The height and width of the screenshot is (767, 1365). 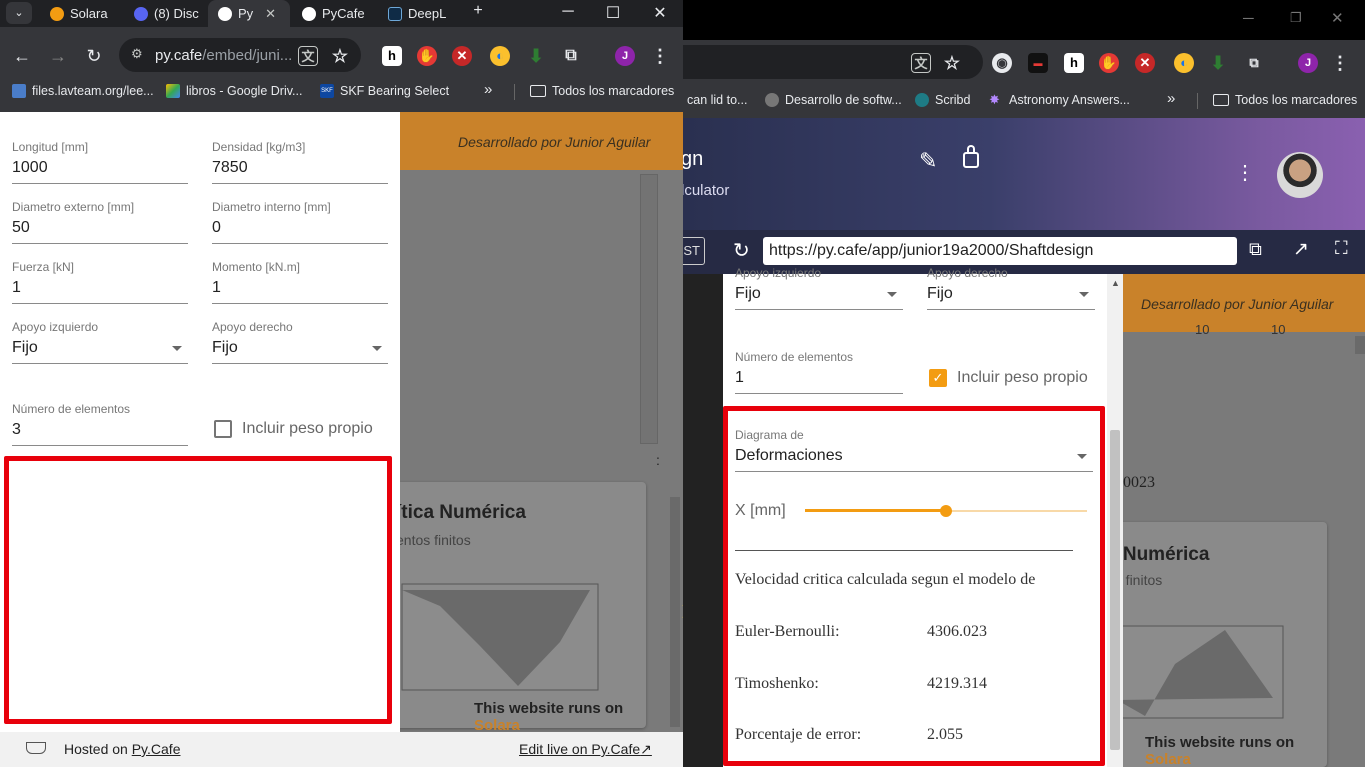 I want to click on extension-icon: ▬, so click(x=1038, y=63).